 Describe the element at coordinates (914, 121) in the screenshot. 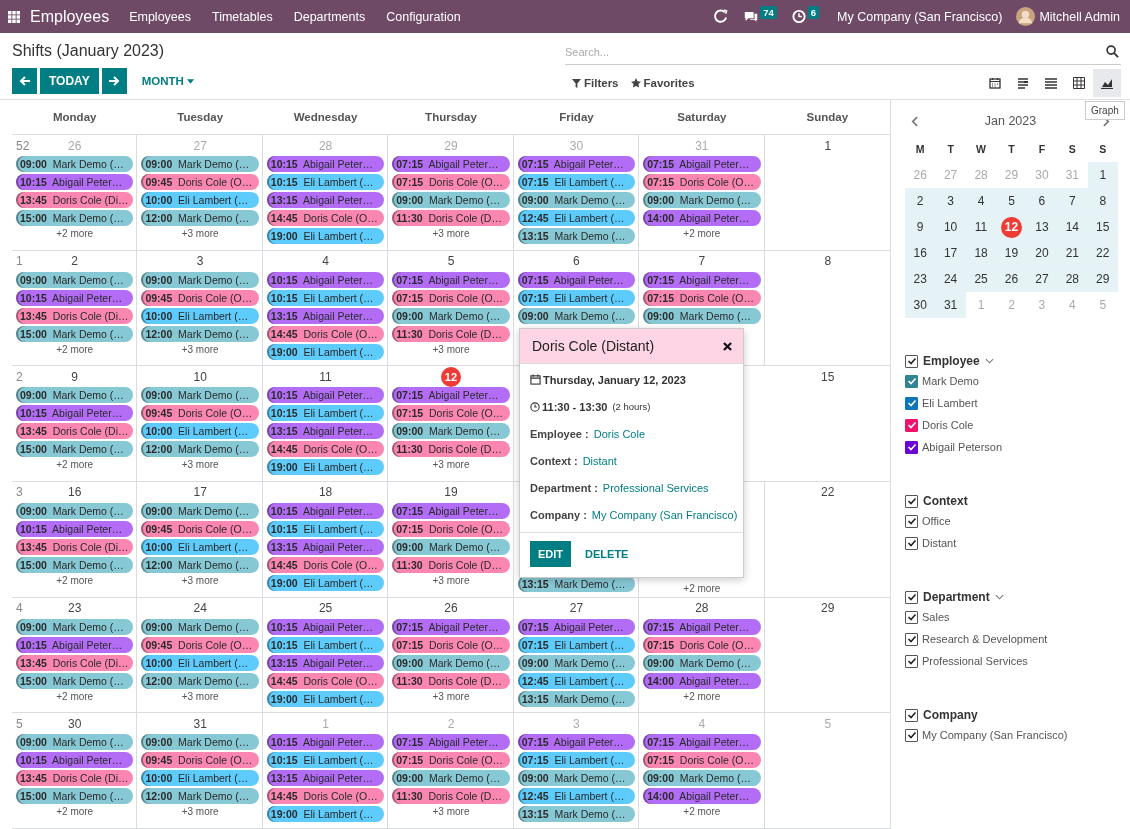

I see `chevron-left-icon` at that location.